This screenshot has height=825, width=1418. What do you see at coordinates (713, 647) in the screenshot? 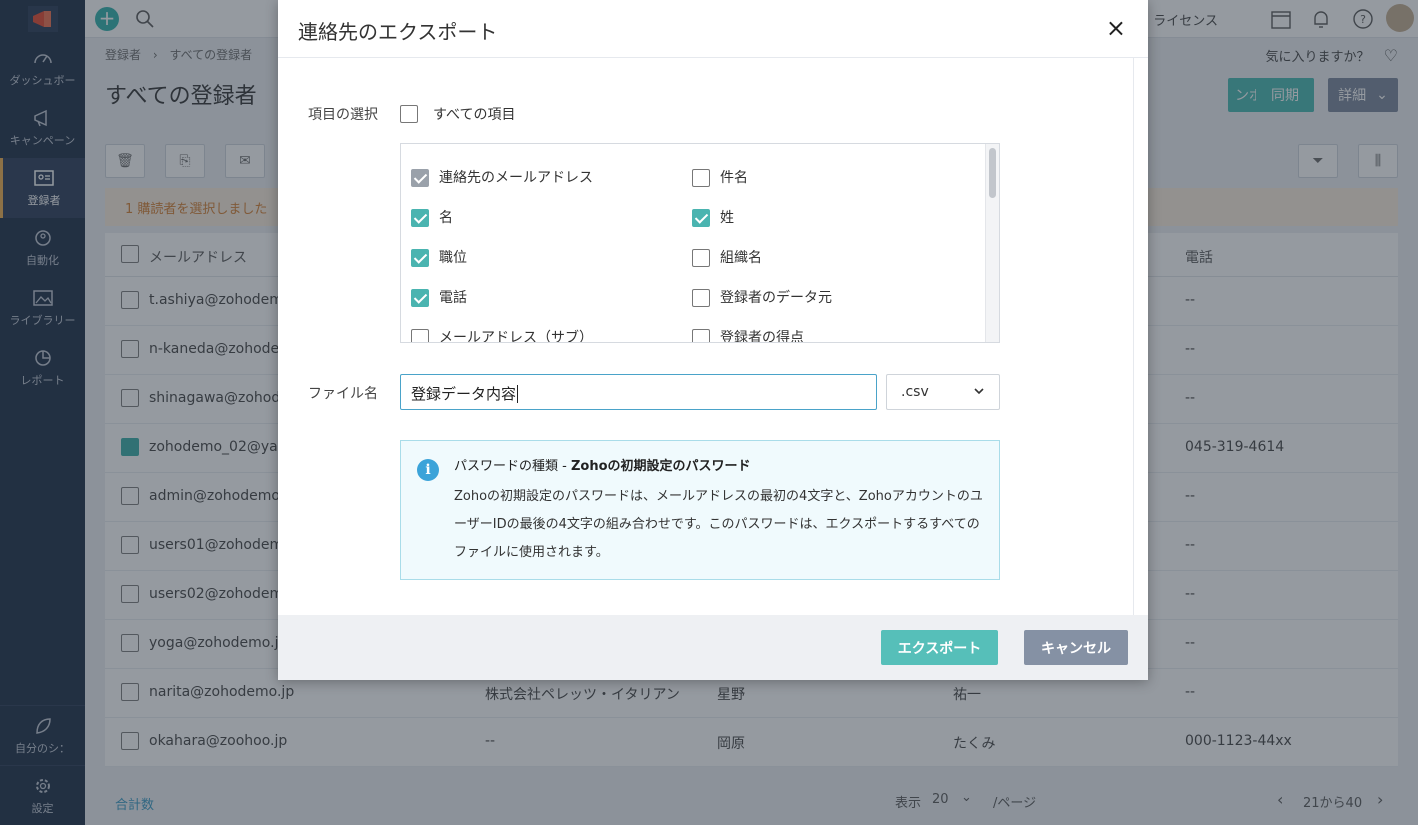
I see `dialog-footer: エクスポート キャンセル` at bounding box center [713, 647].